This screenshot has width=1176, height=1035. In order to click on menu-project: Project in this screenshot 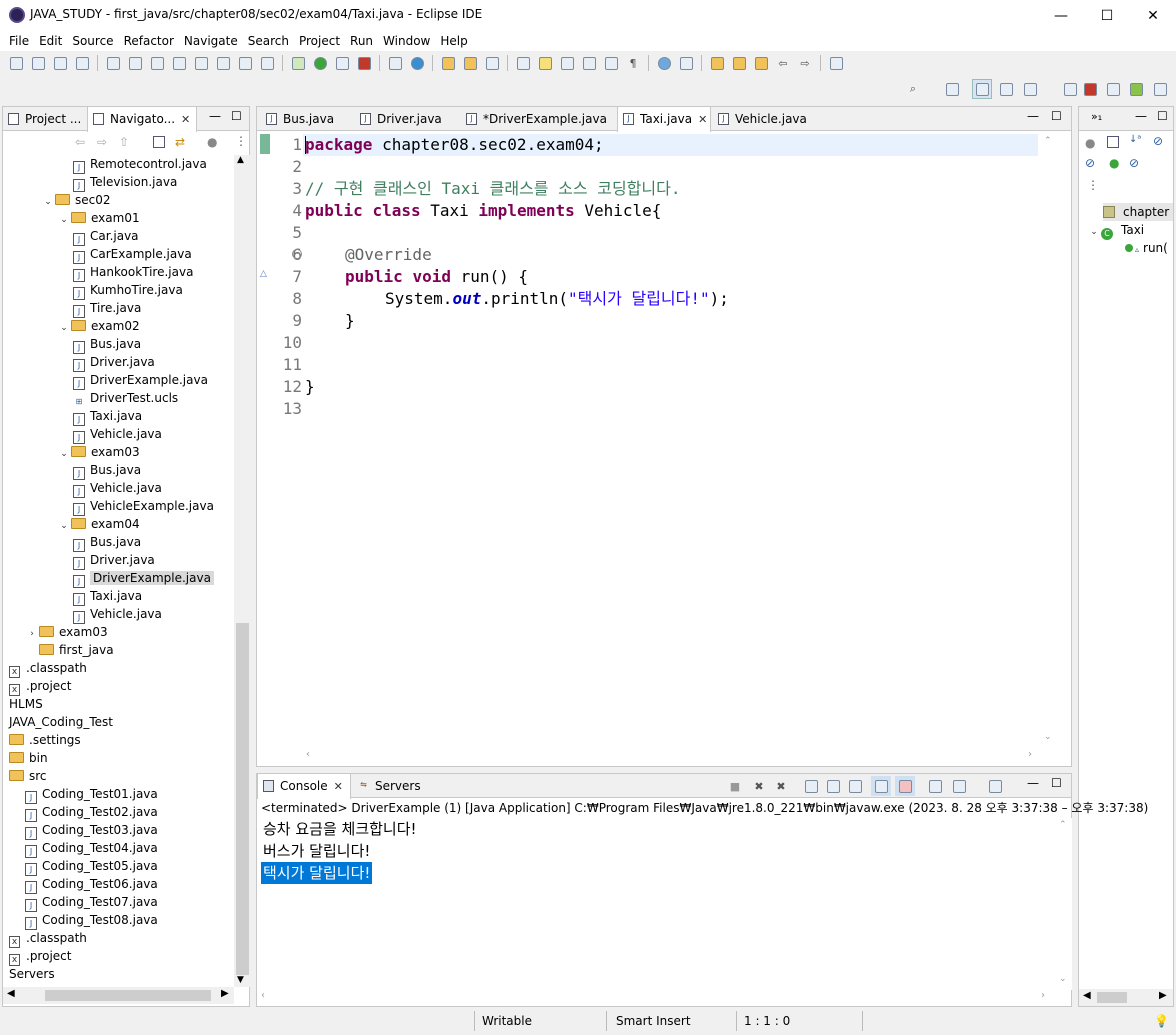, I will do `click(319, 41)`.